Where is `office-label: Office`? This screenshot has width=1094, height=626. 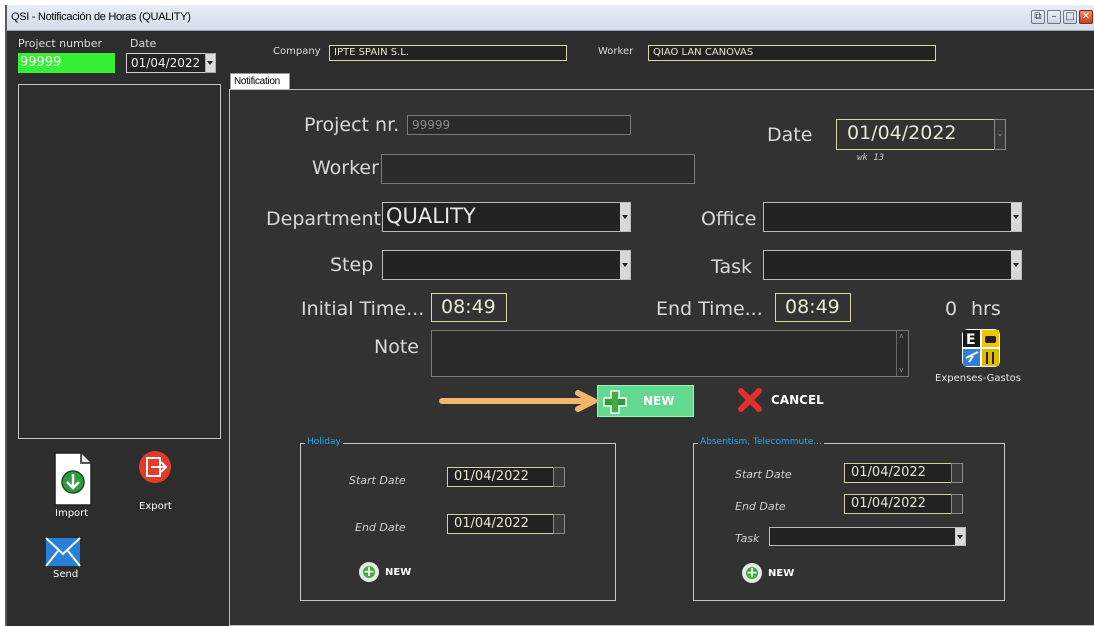
office-label: Office is located at coordinates (729, 219).